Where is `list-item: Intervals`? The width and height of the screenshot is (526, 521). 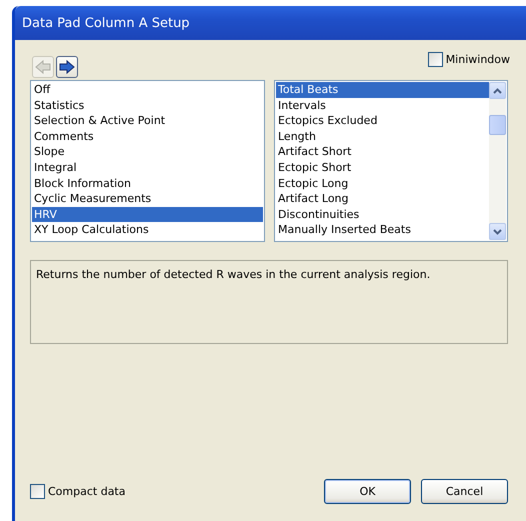
list-item: Intervals is located at coordinates (382, 106).